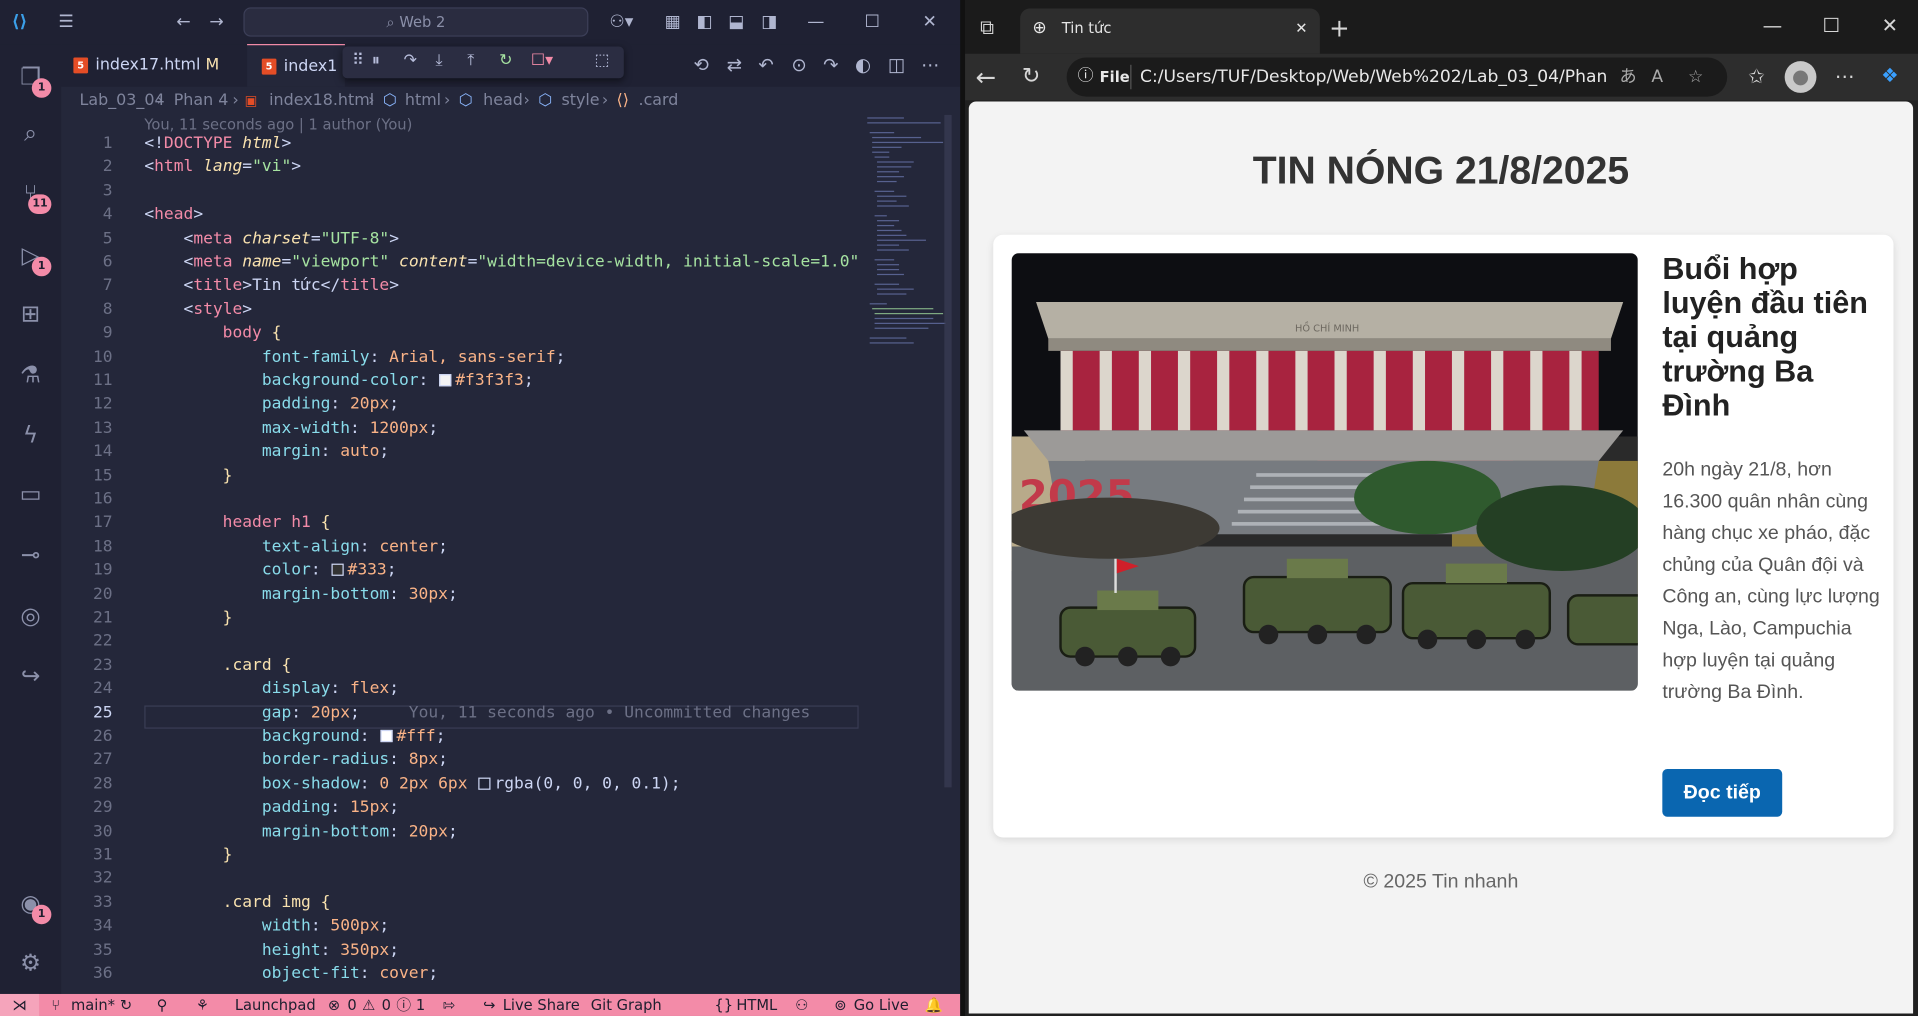  I want to click on profile-avatar: ●, so click(1800, 77).